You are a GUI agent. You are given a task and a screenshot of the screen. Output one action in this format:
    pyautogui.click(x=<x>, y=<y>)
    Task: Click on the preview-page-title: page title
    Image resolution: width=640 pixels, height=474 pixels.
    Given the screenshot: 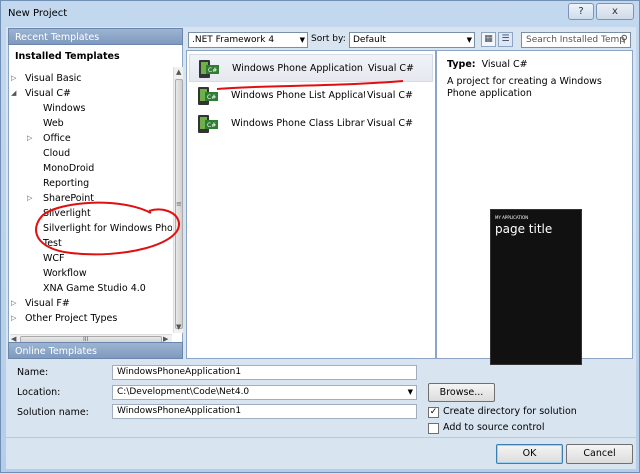 What is the action you would take?
    pyautogui.click(x=524, y=229)
    